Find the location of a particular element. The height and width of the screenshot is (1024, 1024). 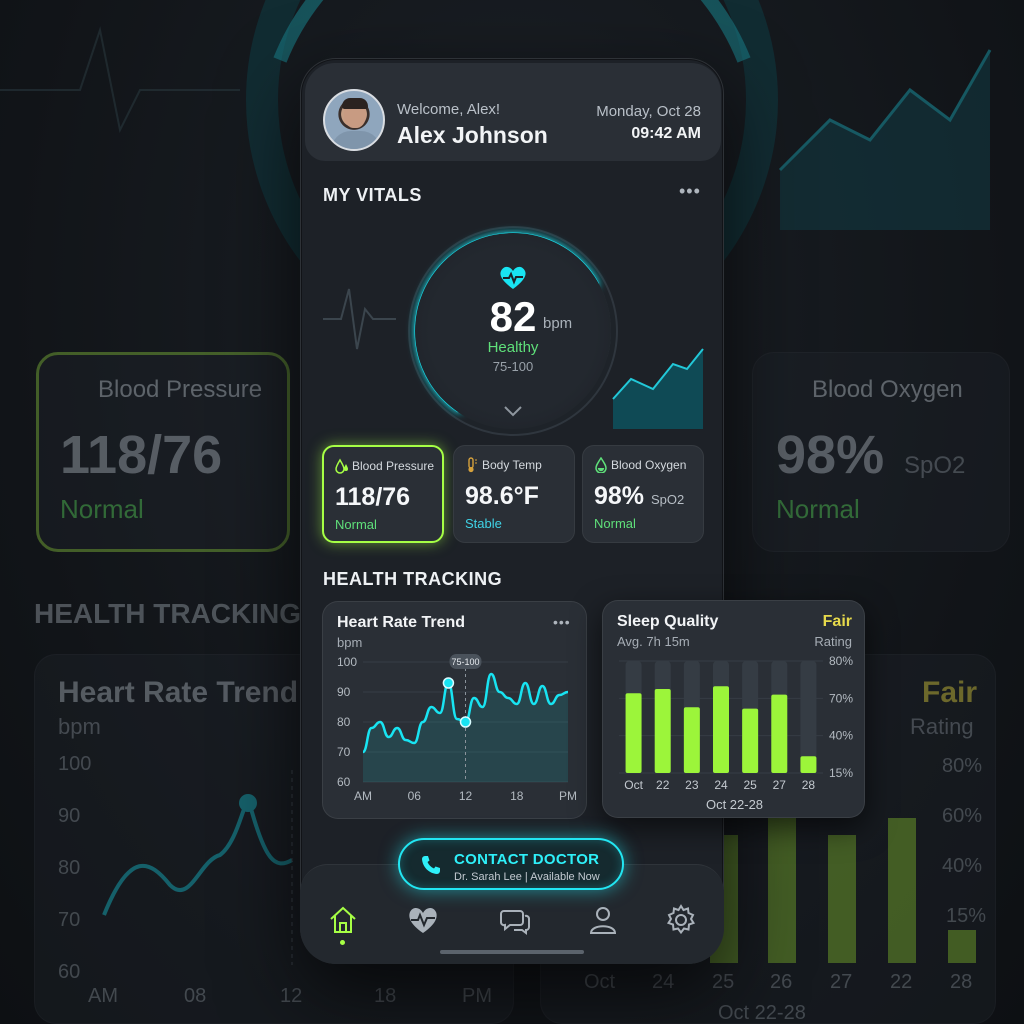

svg-text: 80 is located at coordinates (69, 868).